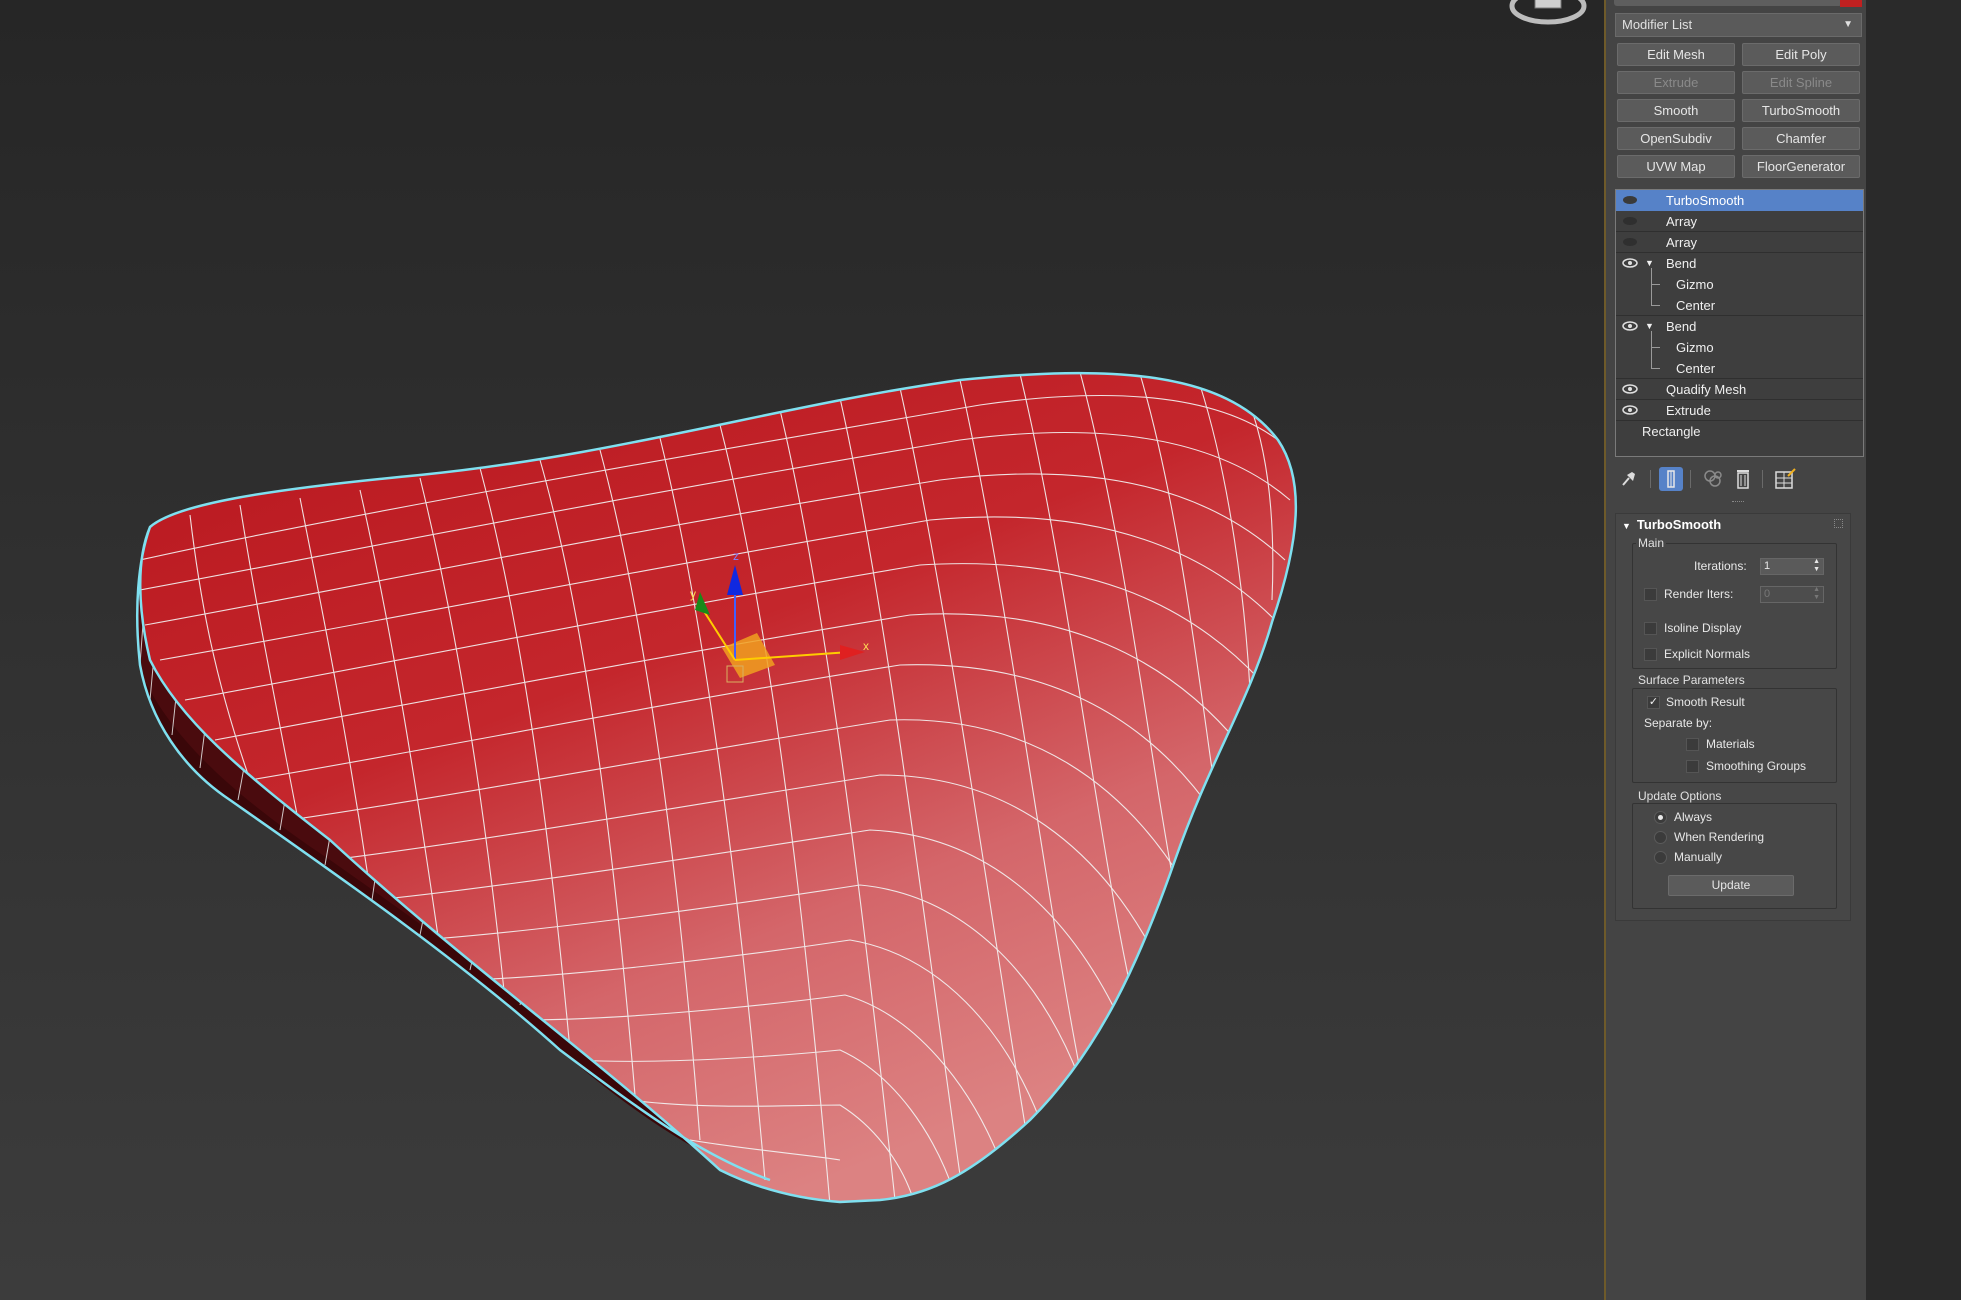  I want to click on stack-item-rectangle: Rectangle, so click(1739, 431).